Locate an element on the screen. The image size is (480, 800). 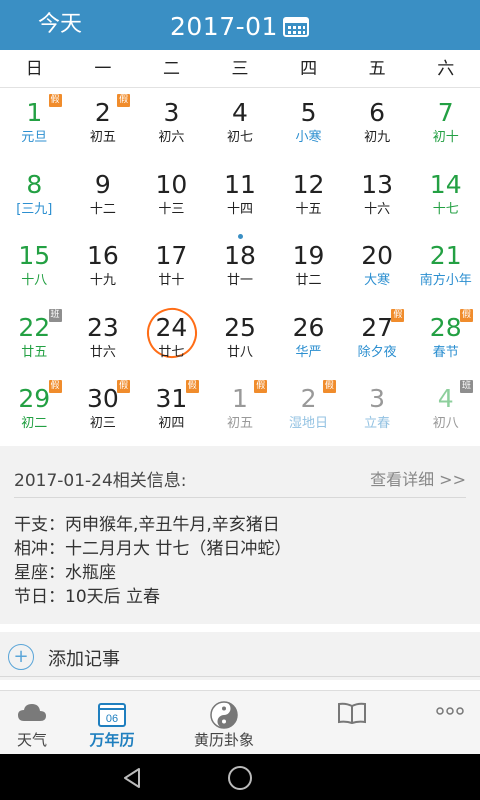
day-cell: 28 春节假 is located at coordinates (445, 338).